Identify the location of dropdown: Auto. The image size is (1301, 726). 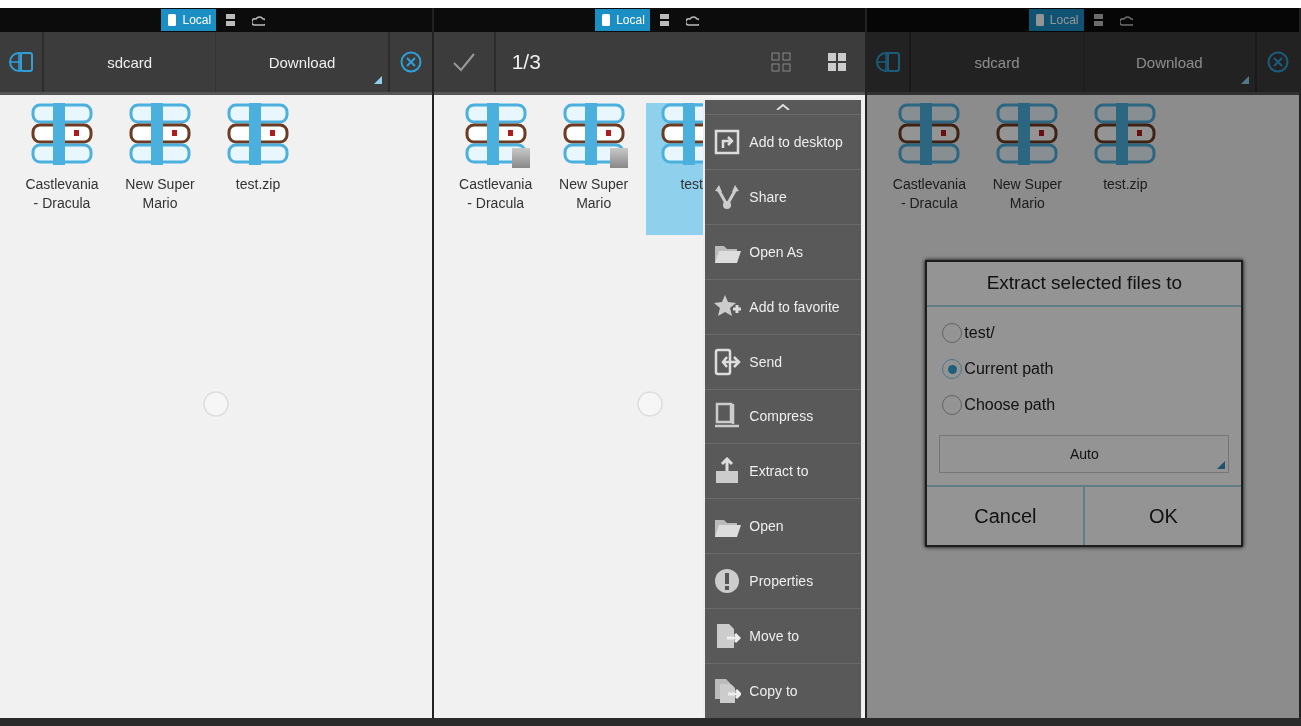
(1084, 454).